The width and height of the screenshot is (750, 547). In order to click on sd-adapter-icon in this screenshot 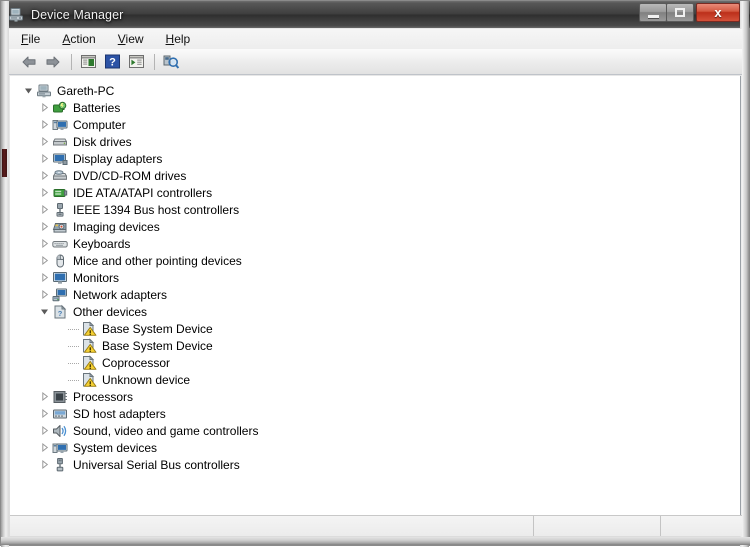, I will do `click(60, 414)`.